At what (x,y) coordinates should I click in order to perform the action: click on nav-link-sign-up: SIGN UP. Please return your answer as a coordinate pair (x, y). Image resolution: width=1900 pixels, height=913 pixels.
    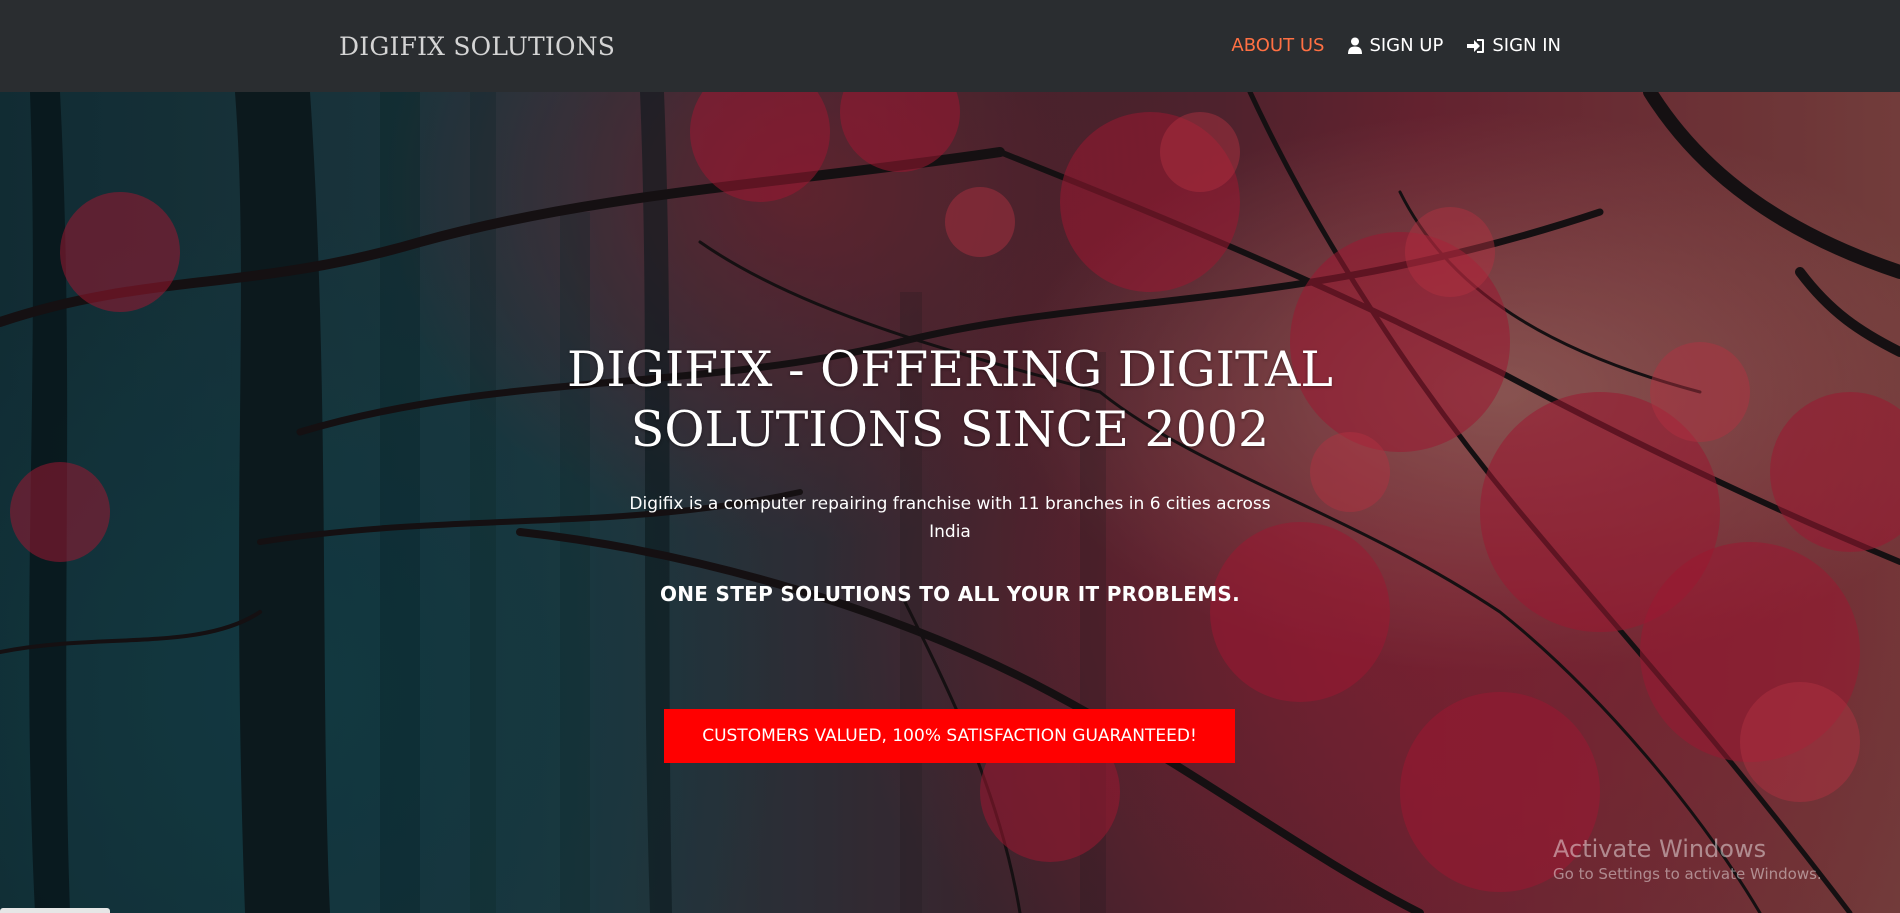
    Looking at the image, I should click on (1395, 45).